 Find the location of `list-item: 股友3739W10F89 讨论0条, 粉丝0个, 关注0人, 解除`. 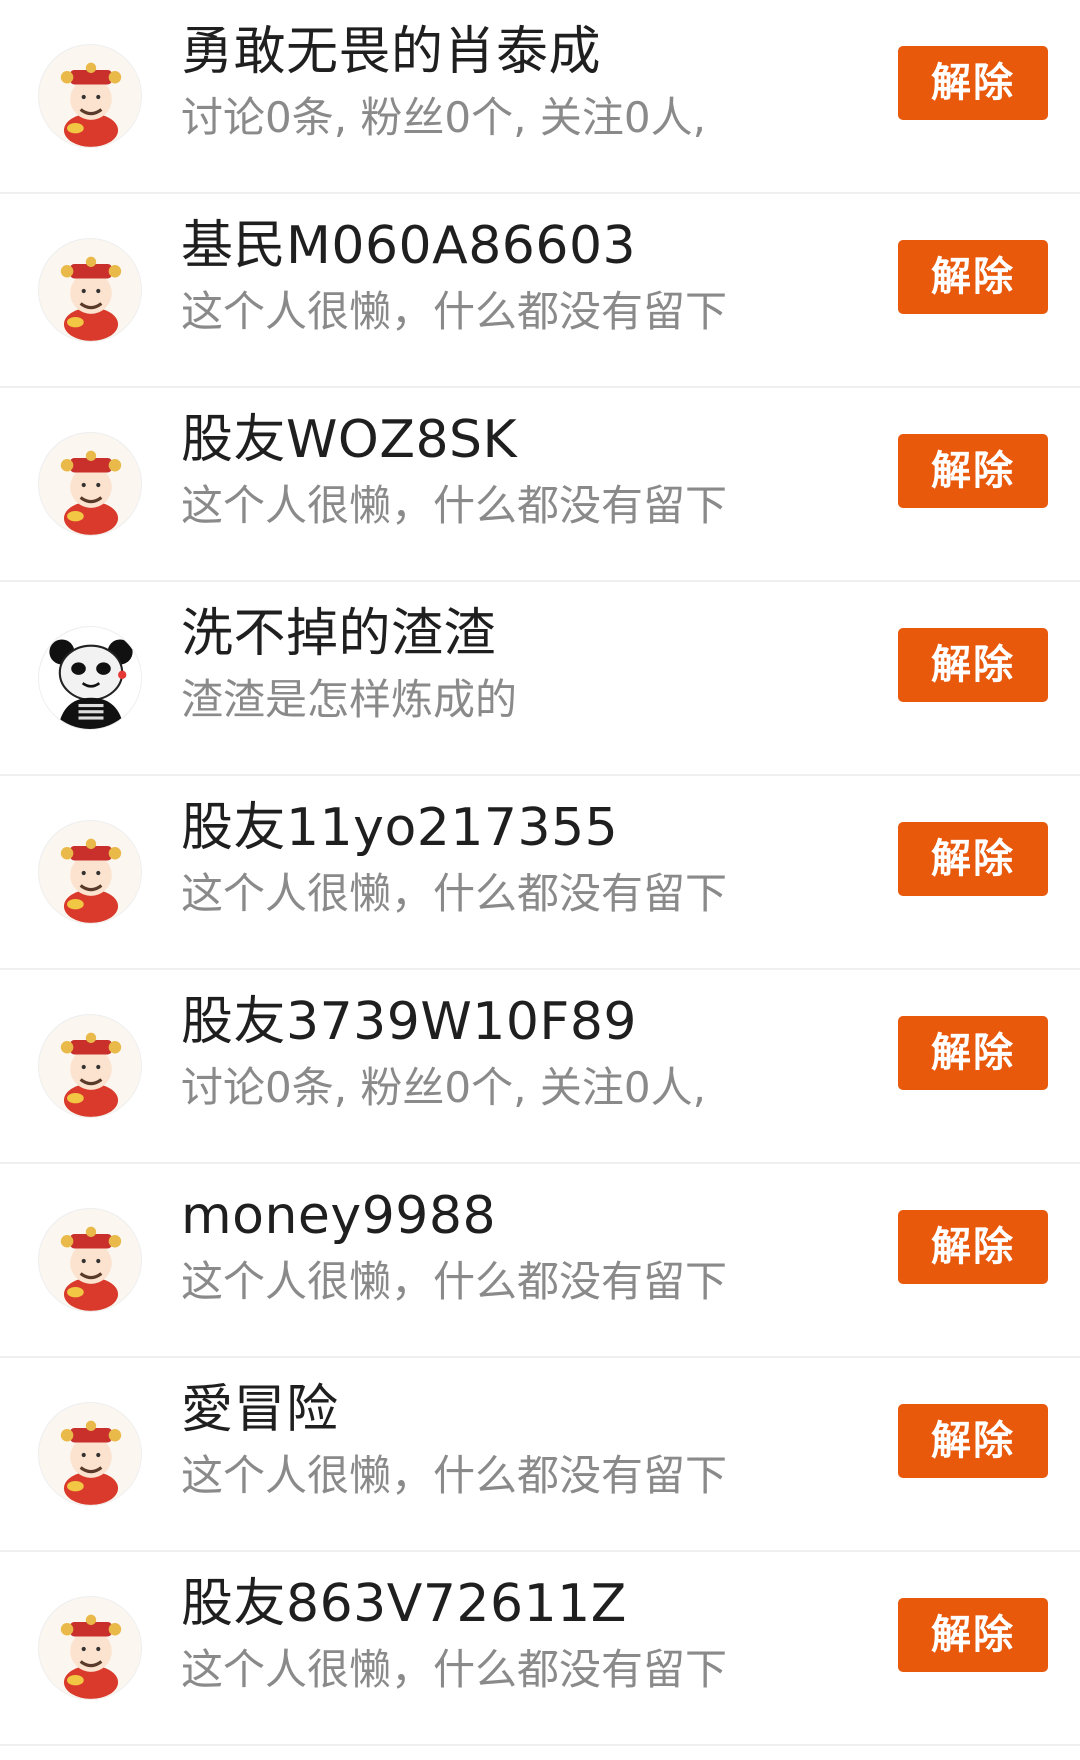

list-item: 股友3739W10F89 讨论0条, 粉丝0个, 关注0人, 解除 is located at coordinates (540, 1067).